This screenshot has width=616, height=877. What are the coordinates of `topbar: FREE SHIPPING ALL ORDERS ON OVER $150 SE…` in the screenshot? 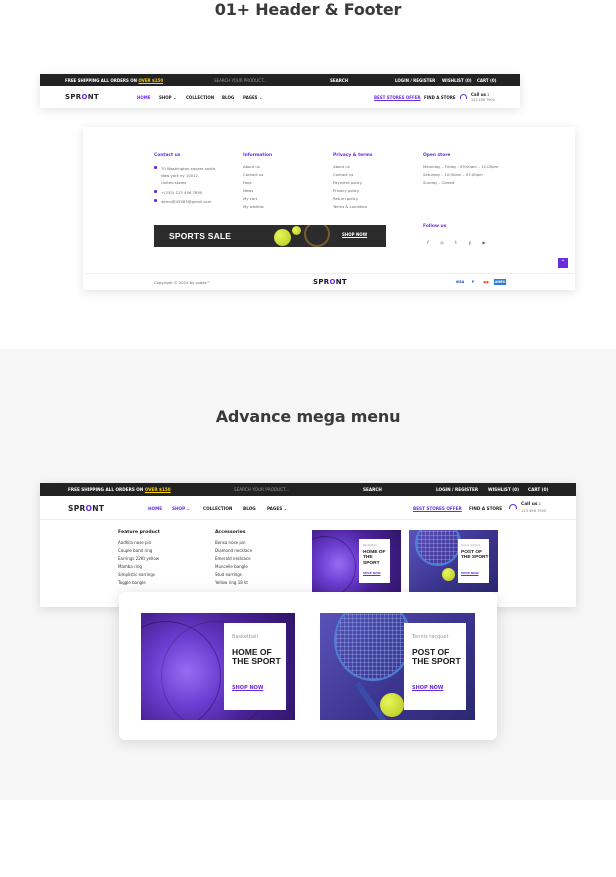 It's located at (308, 489).